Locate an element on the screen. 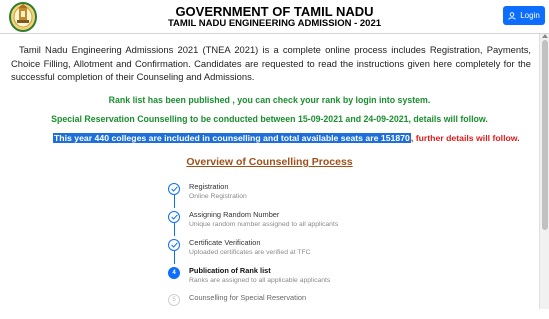  login-label: Login is located at coordinates (530, 15).